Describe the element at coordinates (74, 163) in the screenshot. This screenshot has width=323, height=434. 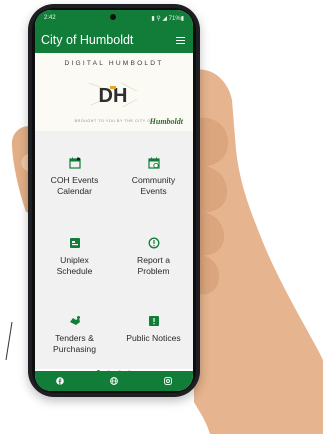
I see `calendar-icon` at that location.